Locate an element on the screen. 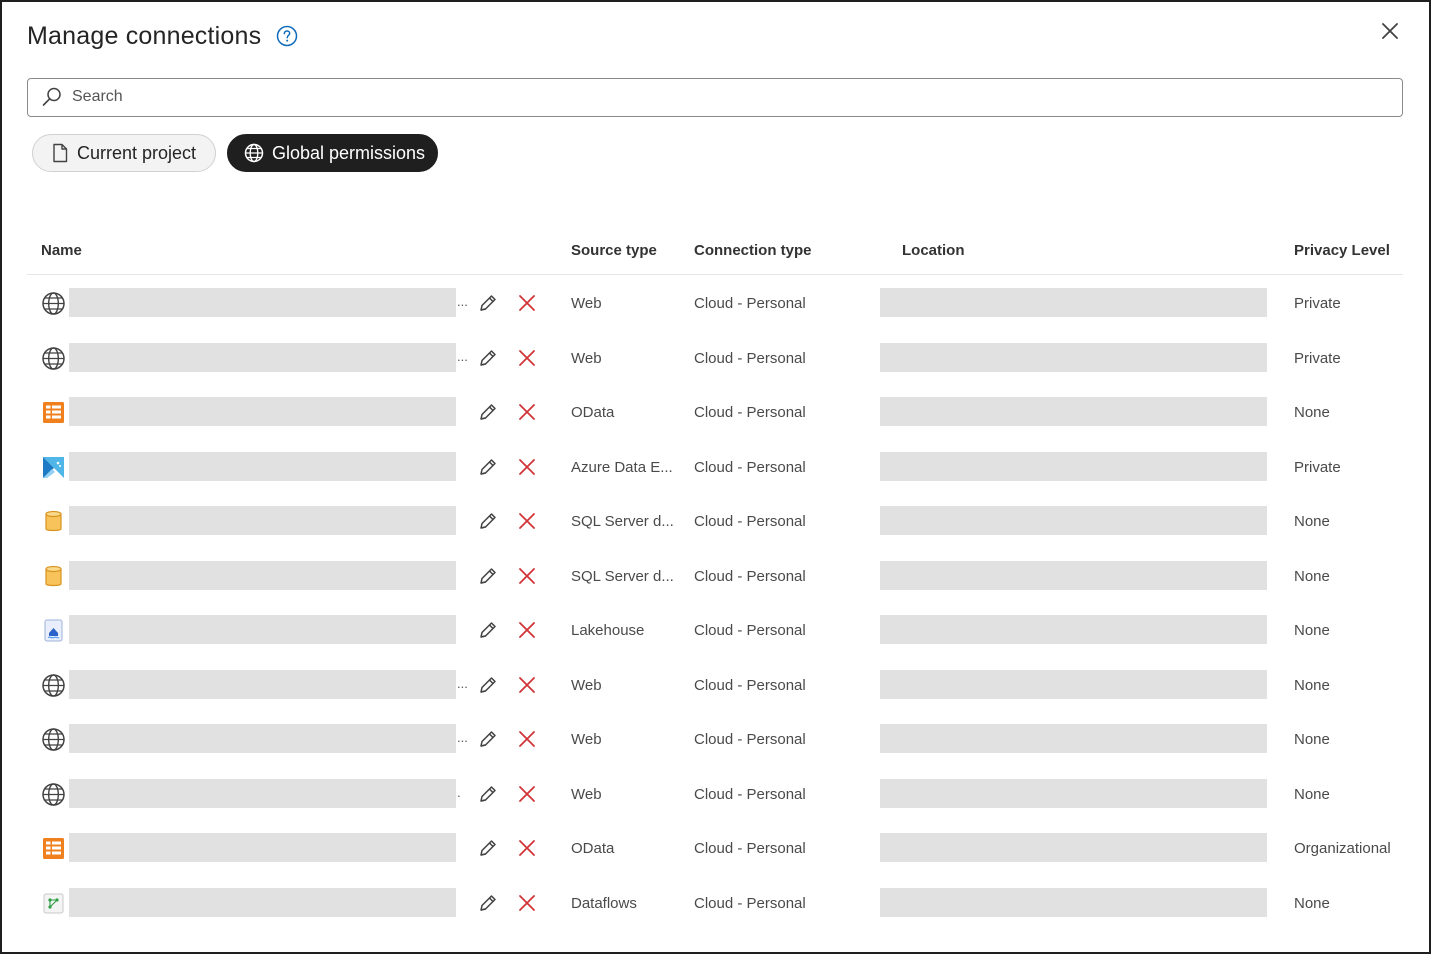 The height and width of the screenshot is (954, 1431). tab-current-project-label: Current project is located at coordinates (137, 152).